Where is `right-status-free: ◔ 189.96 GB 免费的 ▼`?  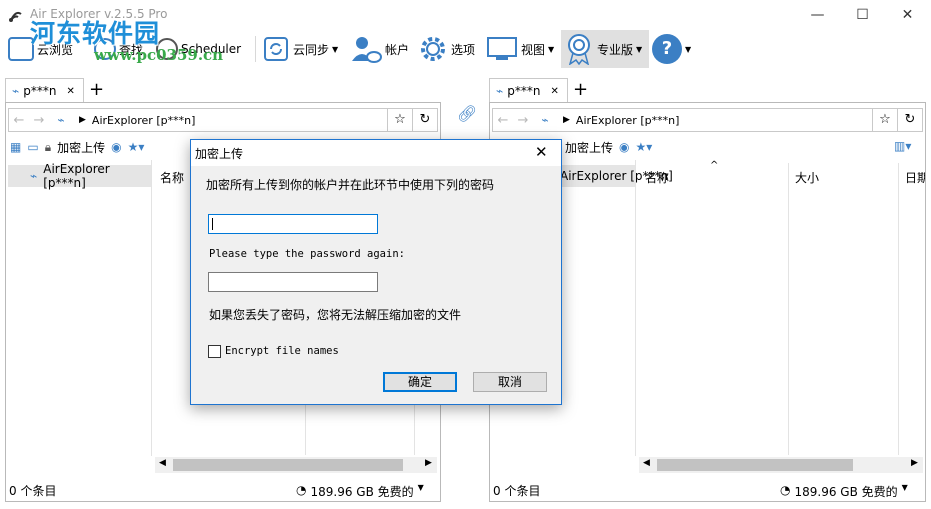 right-status-free: ◔ 189.96 GB 免费的 ▼ is located at coordinates (844, 494).